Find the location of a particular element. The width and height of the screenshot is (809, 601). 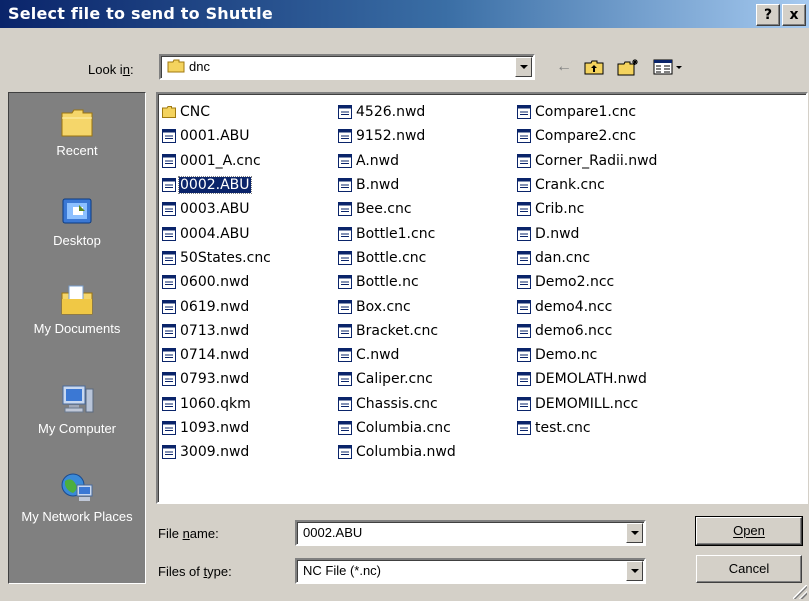

file-name: Bracket.cnc is located at coordinates (397, 330).